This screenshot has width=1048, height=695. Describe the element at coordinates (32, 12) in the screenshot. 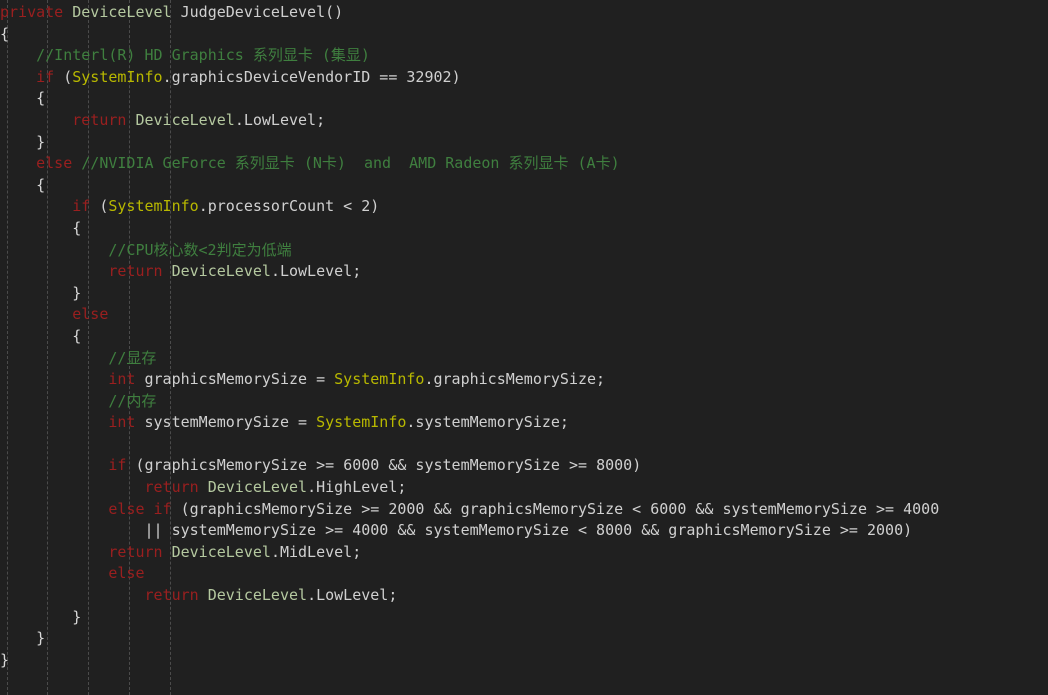

I see `token-keyword: private` at that location.